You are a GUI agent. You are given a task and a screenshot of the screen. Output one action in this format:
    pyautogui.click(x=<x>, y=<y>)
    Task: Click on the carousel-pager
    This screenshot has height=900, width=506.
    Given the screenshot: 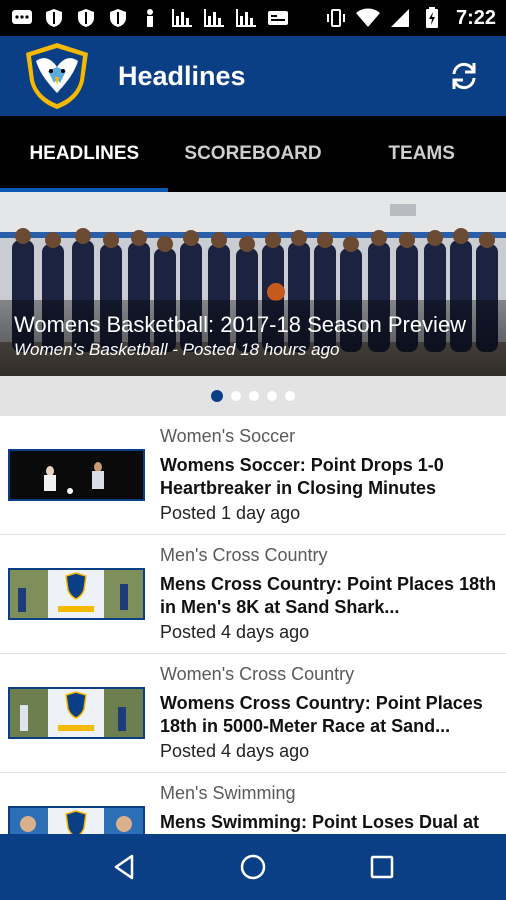 What is the action you would take?
    pyautogui.click(x=253, y=396)
    